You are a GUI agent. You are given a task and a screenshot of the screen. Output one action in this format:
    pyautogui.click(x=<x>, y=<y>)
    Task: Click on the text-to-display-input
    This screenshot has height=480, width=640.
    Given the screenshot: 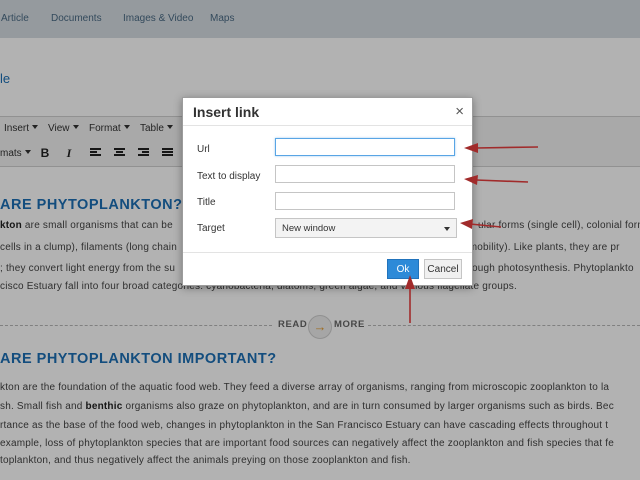 What is the action you would take?
    pyautogui.click(x=365, y=174)
    